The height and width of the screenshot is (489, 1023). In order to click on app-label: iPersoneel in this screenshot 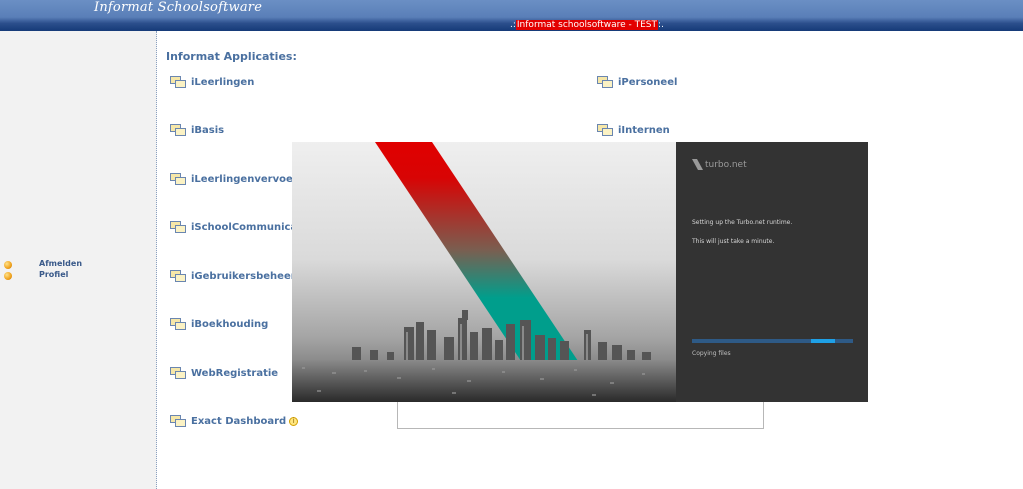, I will do `click(647, 82)`.